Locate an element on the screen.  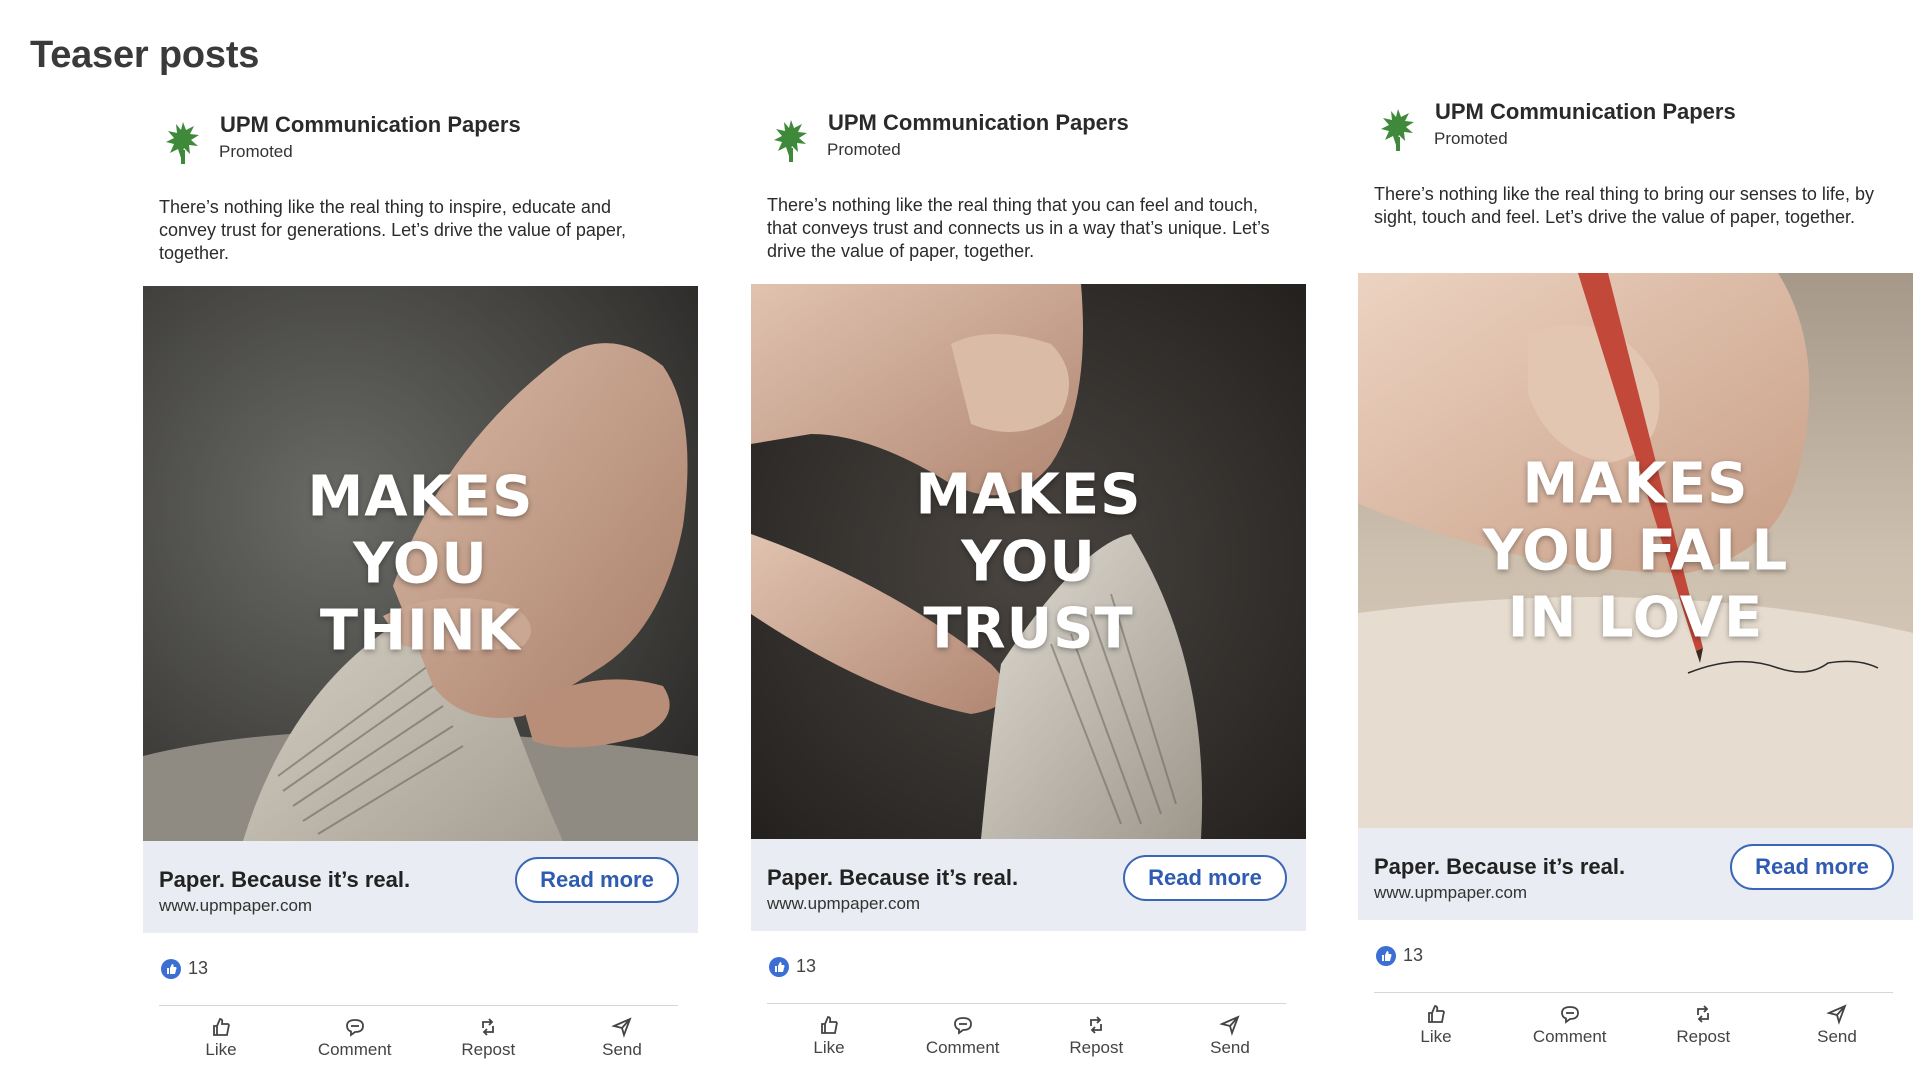
page-title: Teaser posts is located at coordinates (145, 55).